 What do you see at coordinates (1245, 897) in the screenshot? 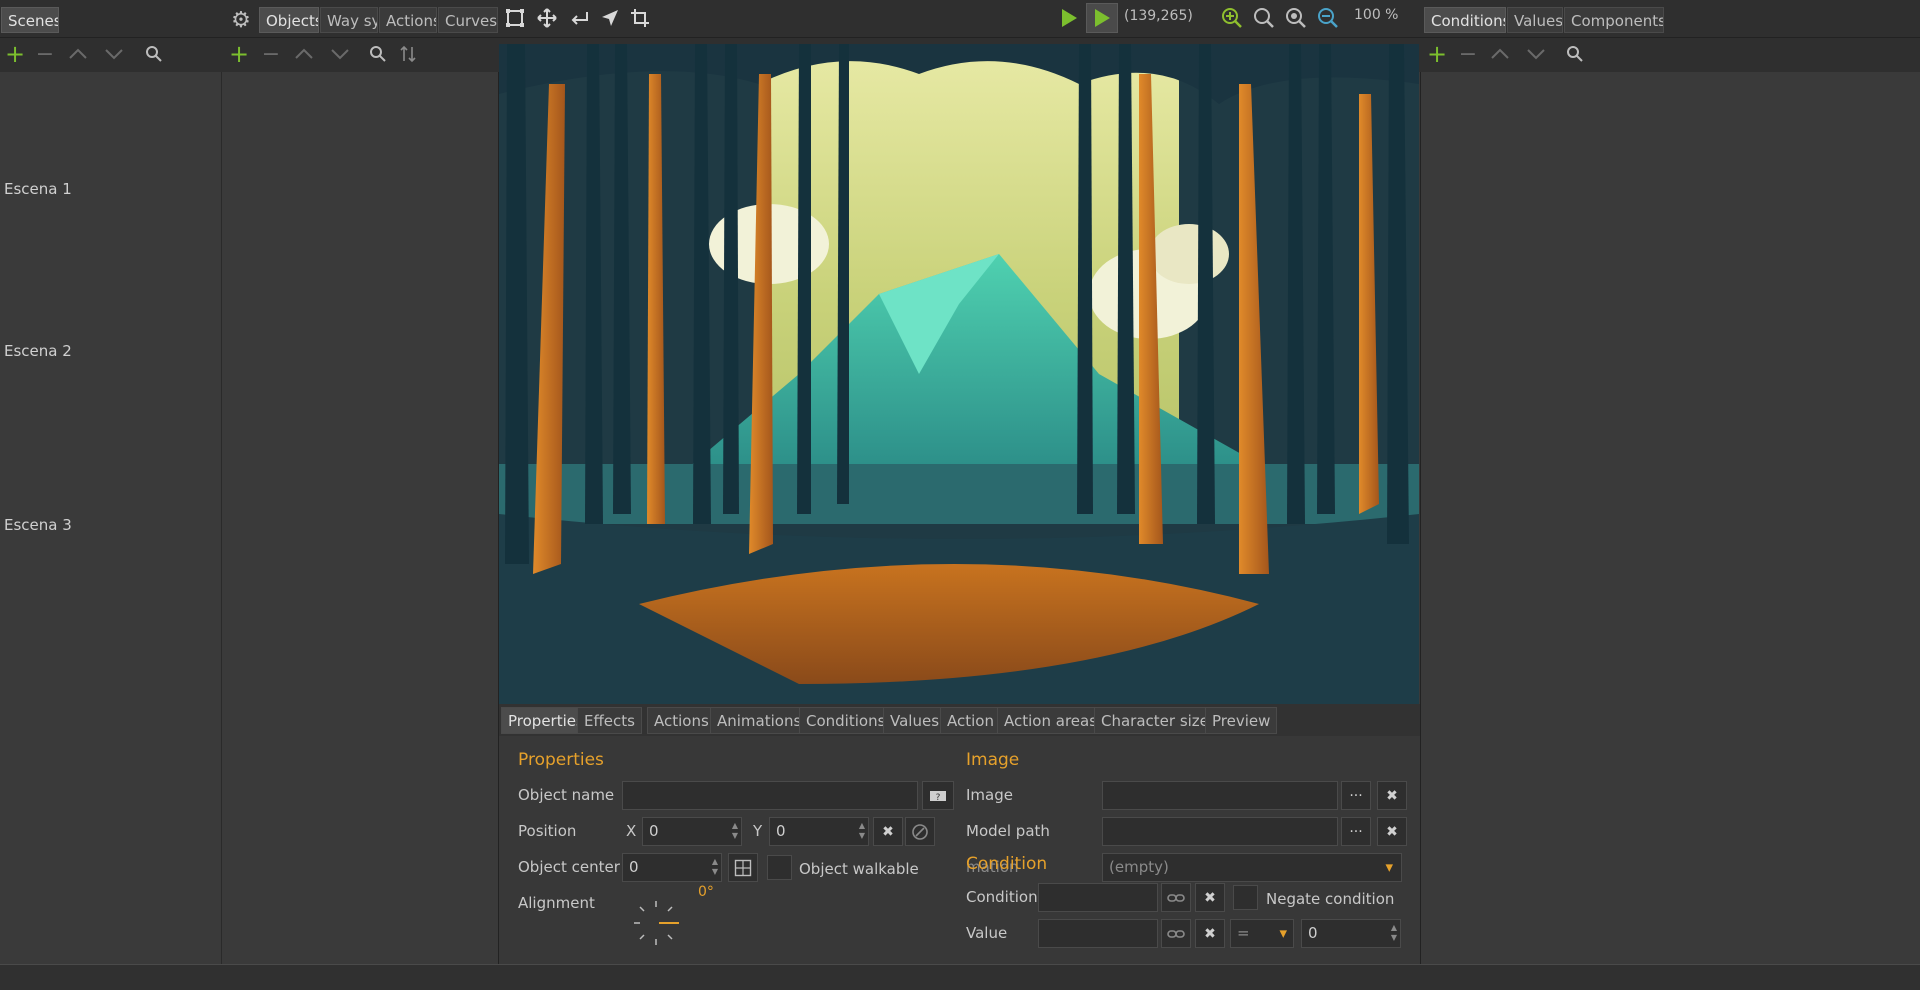
I see `negate-condition-checkbox` at bounding box center [1245, 897].